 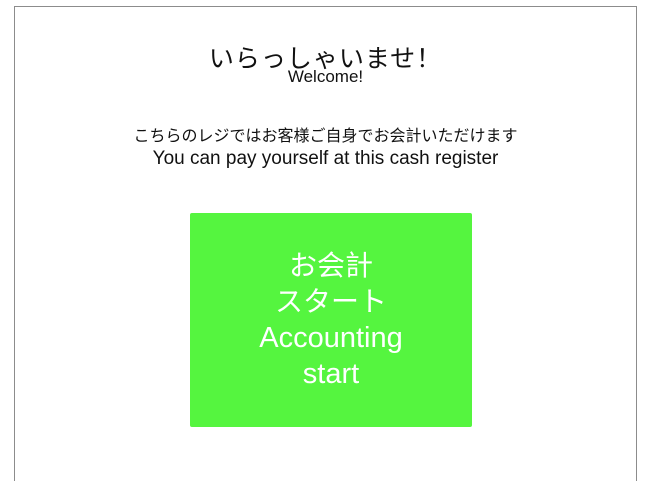 What do you see at coordinates (330, 301) in the screenshot?
I see `start-button-label-line2: スタート` at bounding box center [330, 301].